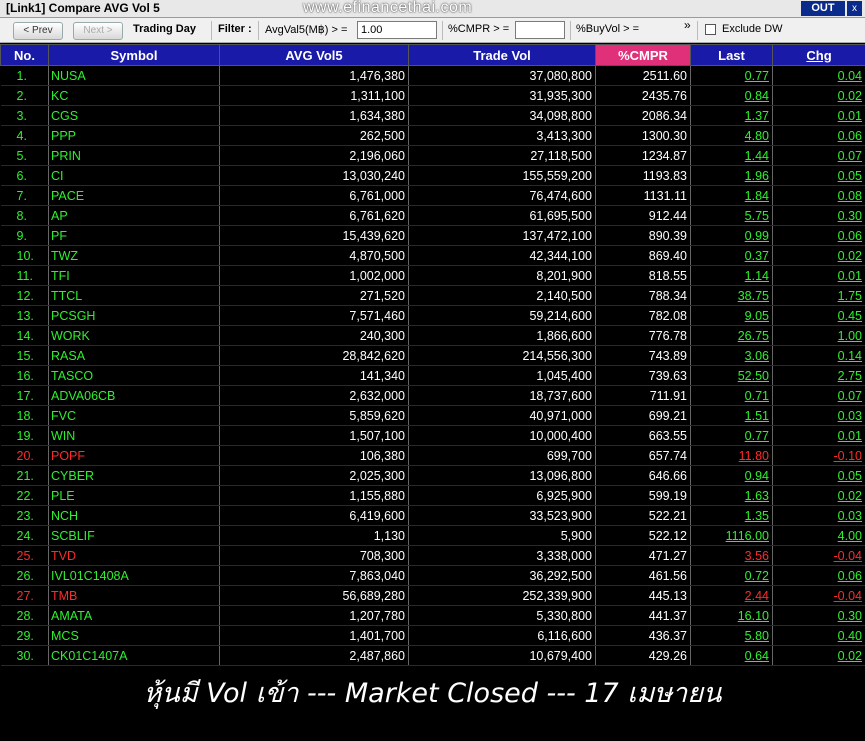 This screenshot has height=741, width=865. I want to click on symbol-cell: TWZ, so click(134, 255).